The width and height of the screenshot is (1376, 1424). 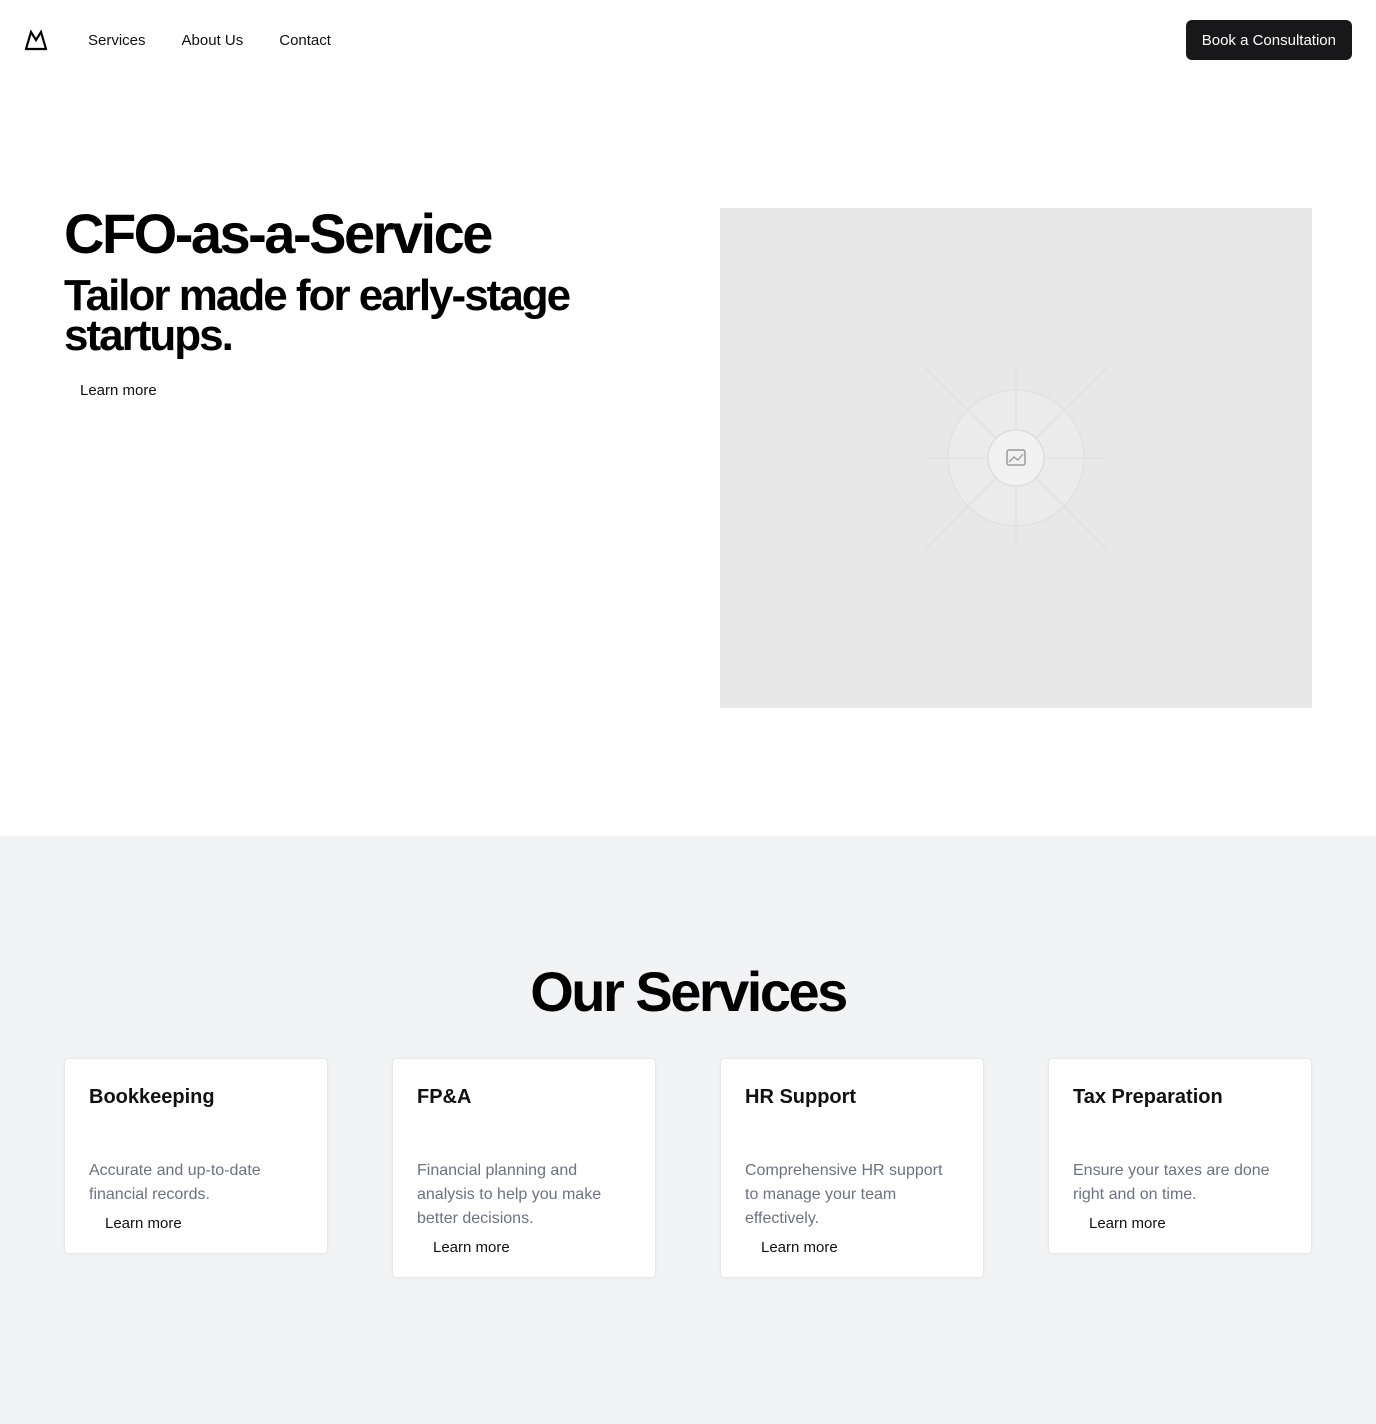 I want to click on services-title: Our Services, so click(x=689, y=991).